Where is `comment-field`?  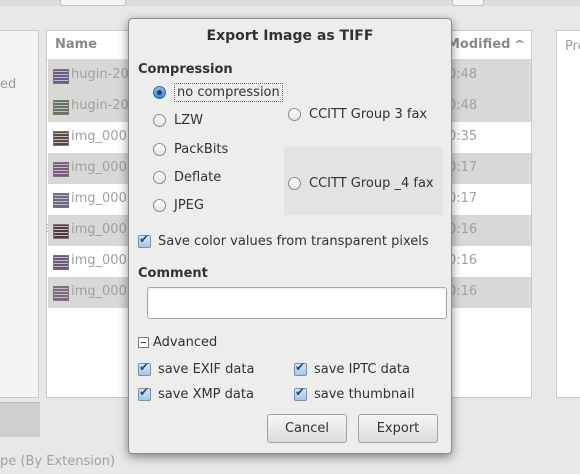 comment-field is located at coordinates (297, 303).